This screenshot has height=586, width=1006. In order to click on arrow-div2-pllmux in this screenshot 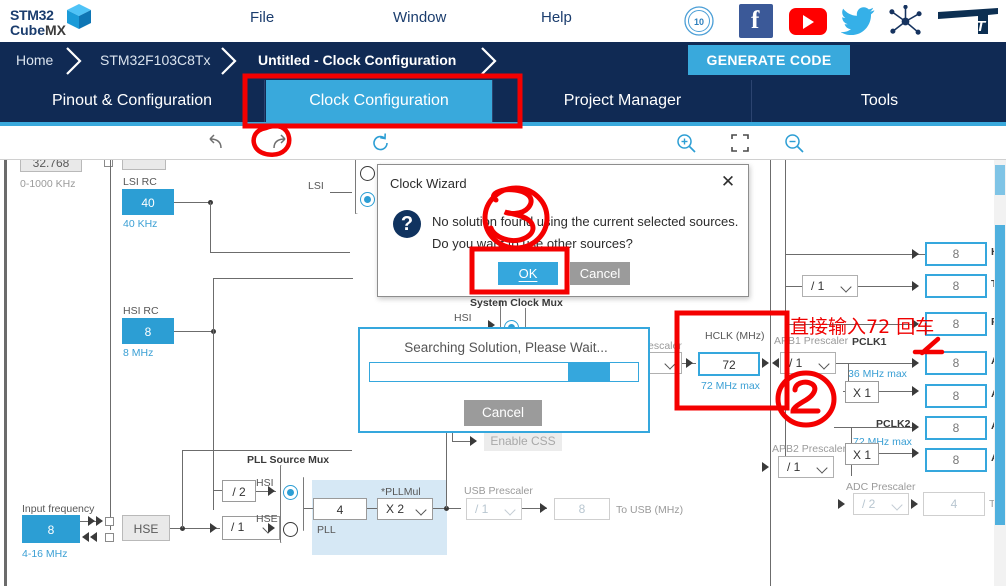, I will do `click(271, 491)`.